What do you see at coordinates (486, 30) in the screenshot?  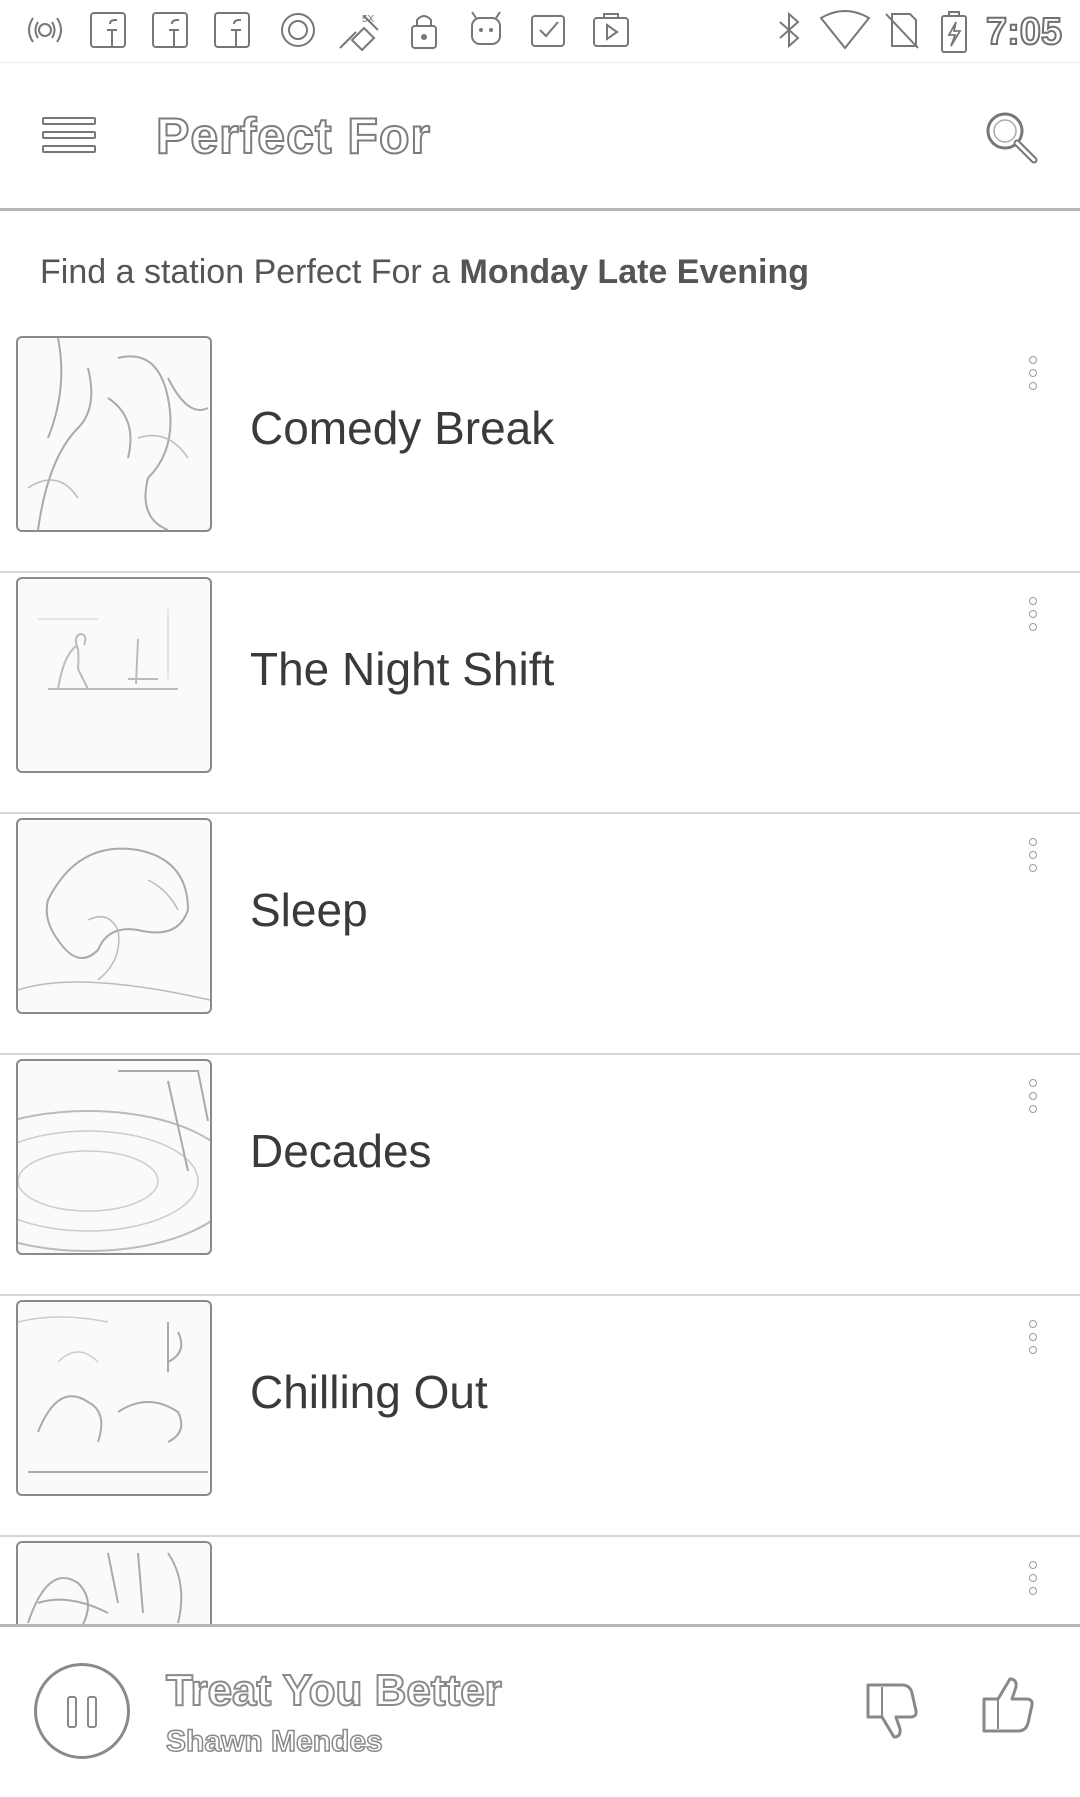 I see `android-icon` at bounding box center [486, 30].